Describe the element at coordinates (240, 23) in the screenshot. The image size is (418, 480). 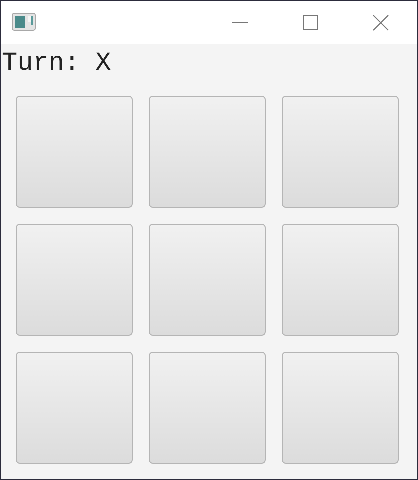
I see `minimize-icon` at that location.